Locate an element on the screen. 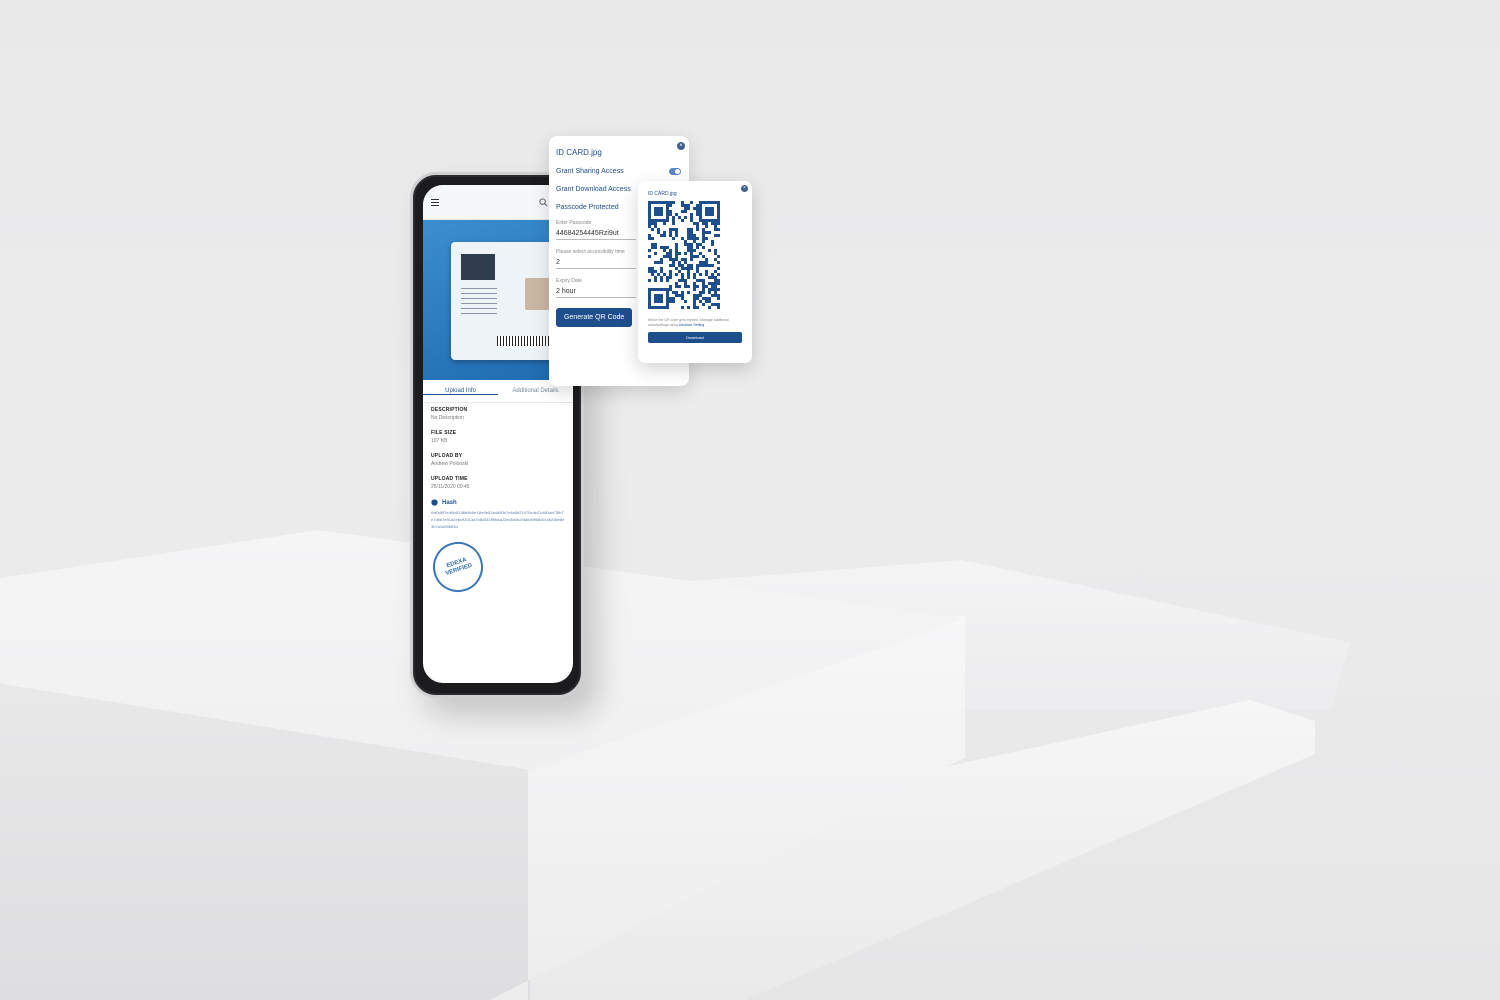  grant-download-label: Grant Download Access is located at coordinates (593, 189).